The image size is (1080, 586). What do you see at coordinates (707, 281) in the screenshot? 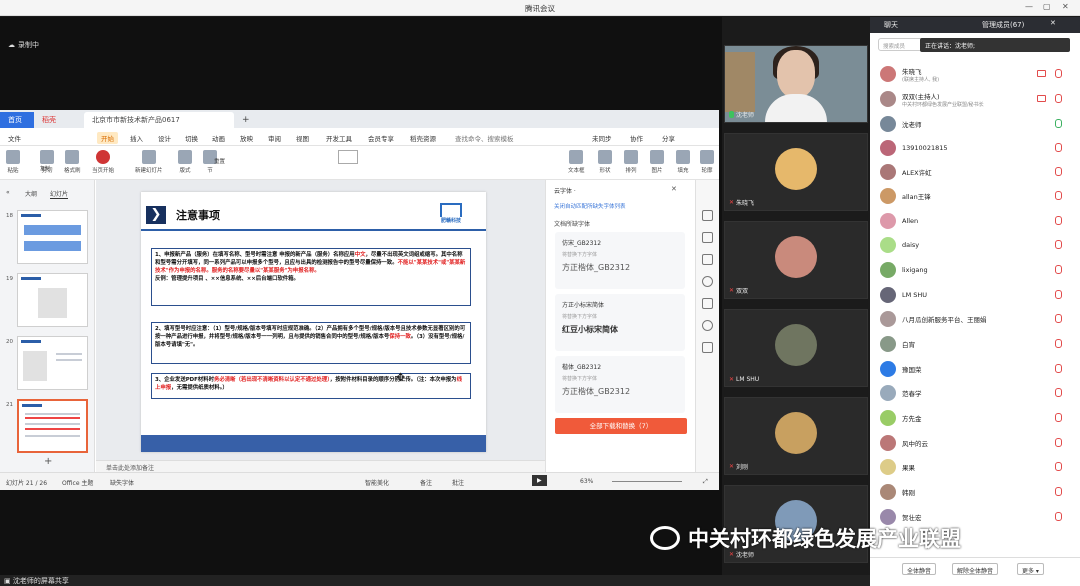
I see `history-icon` at bounding box center [707, 281].